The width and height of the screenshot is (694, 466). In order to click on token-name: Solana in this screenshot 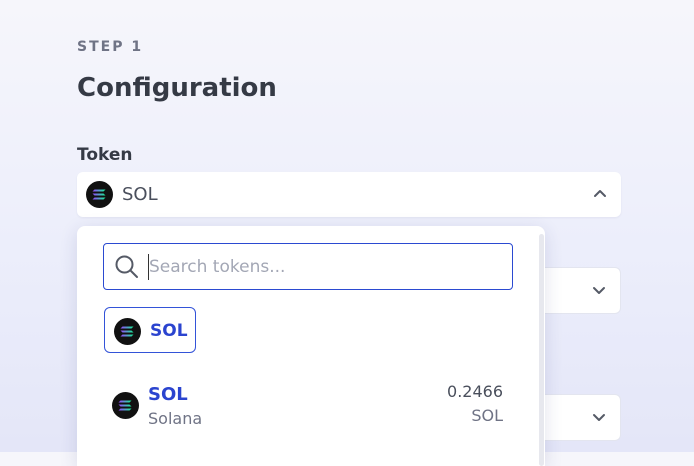, I will do `click(175, 418)`.